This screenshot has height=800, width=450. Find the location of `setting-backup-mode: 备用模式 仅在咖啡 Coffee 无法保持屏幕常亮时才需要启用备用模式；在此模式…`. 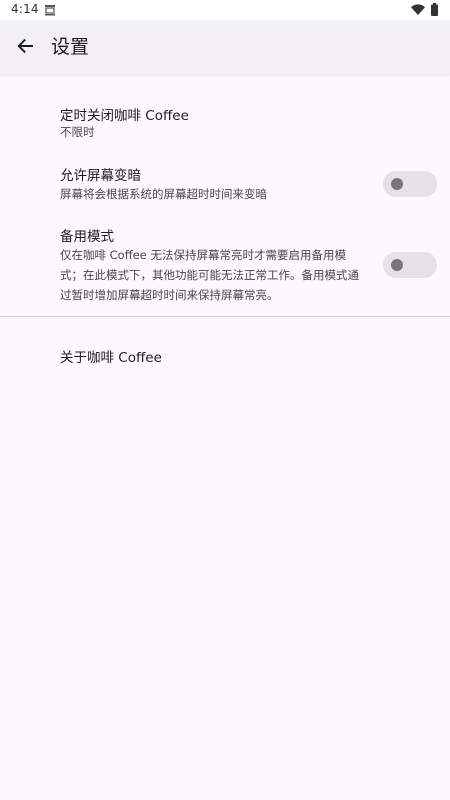

setting-backup-mode: 备用模式 仅在咖啡 Coffee 无法保持屏幕常亮时才需要启用备用模式；在此模式… is located at coordinates (225, 265).